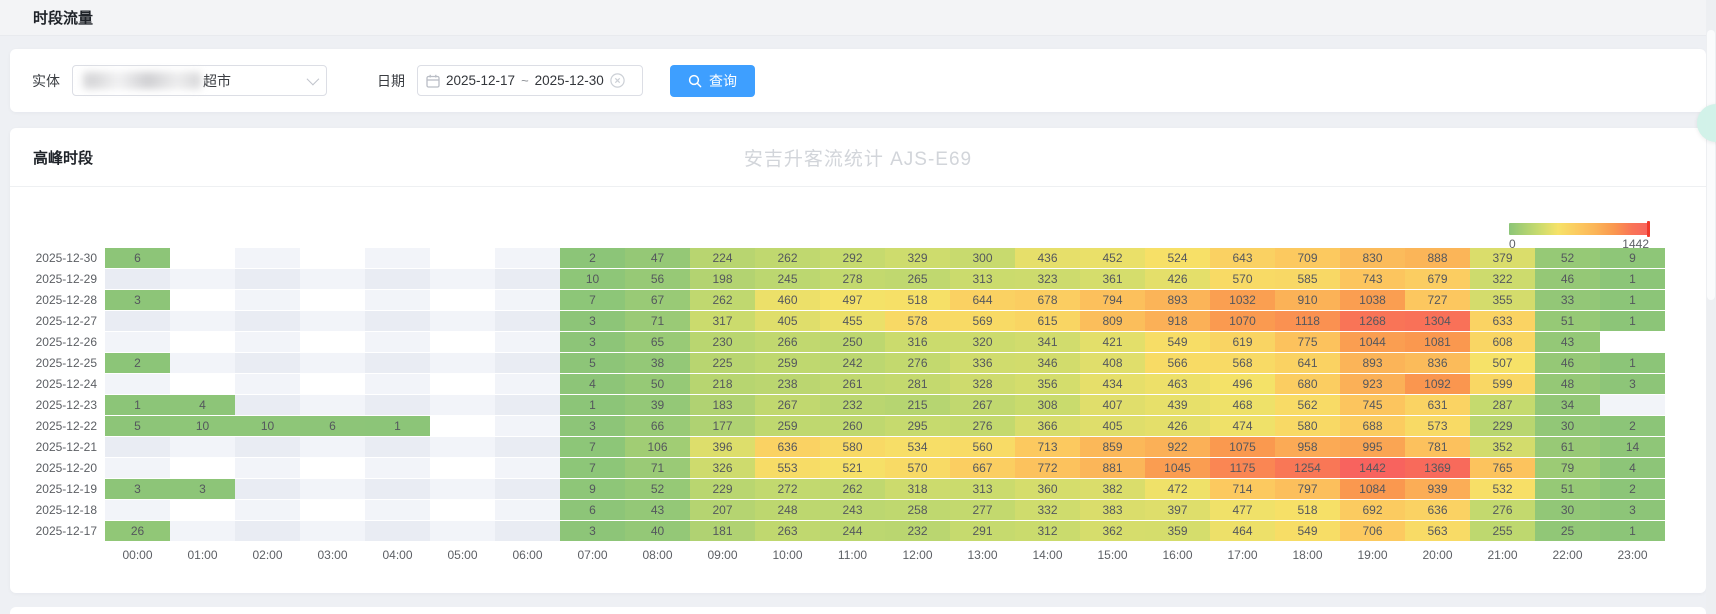 The width and height of the screenshot is (1716, 614). What do you see at coordinates (1112, 531) in the screenshot?
I see `heatmap-cell: 362` at bounding box center [1112, 531].